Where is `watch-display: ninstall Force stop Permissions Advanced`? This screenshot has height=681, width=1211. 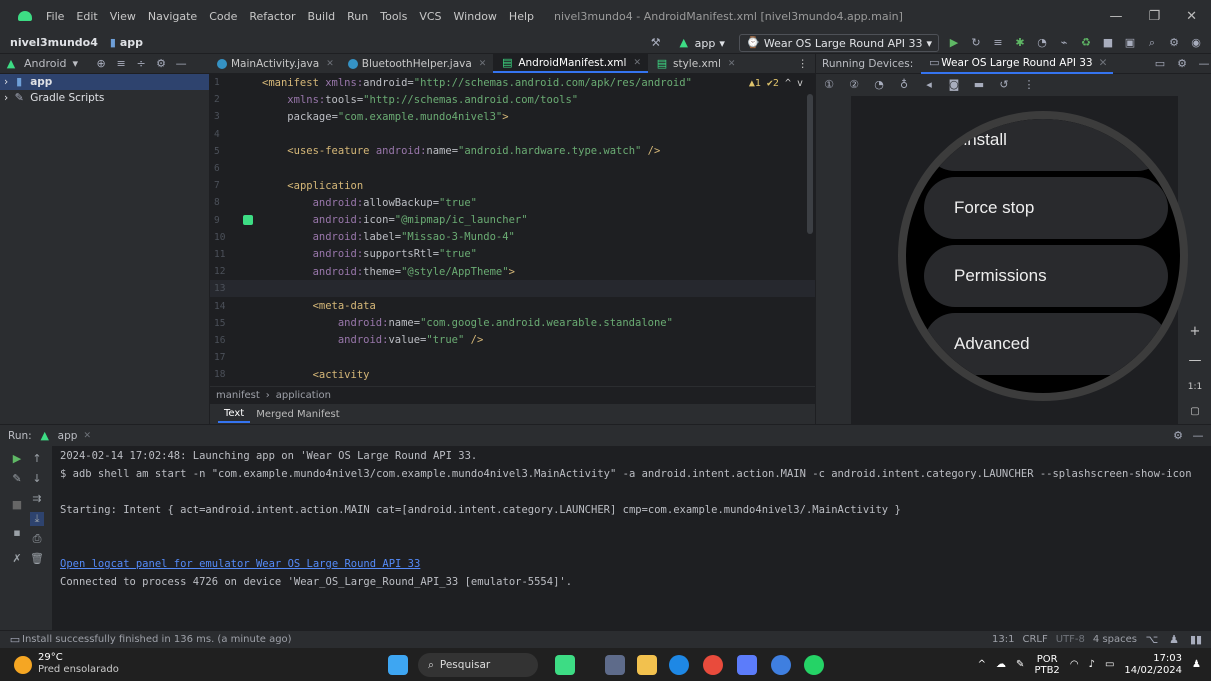
watch-display: ninstall Force stop Permissions Advanced is located at coordinates (1043, 256).